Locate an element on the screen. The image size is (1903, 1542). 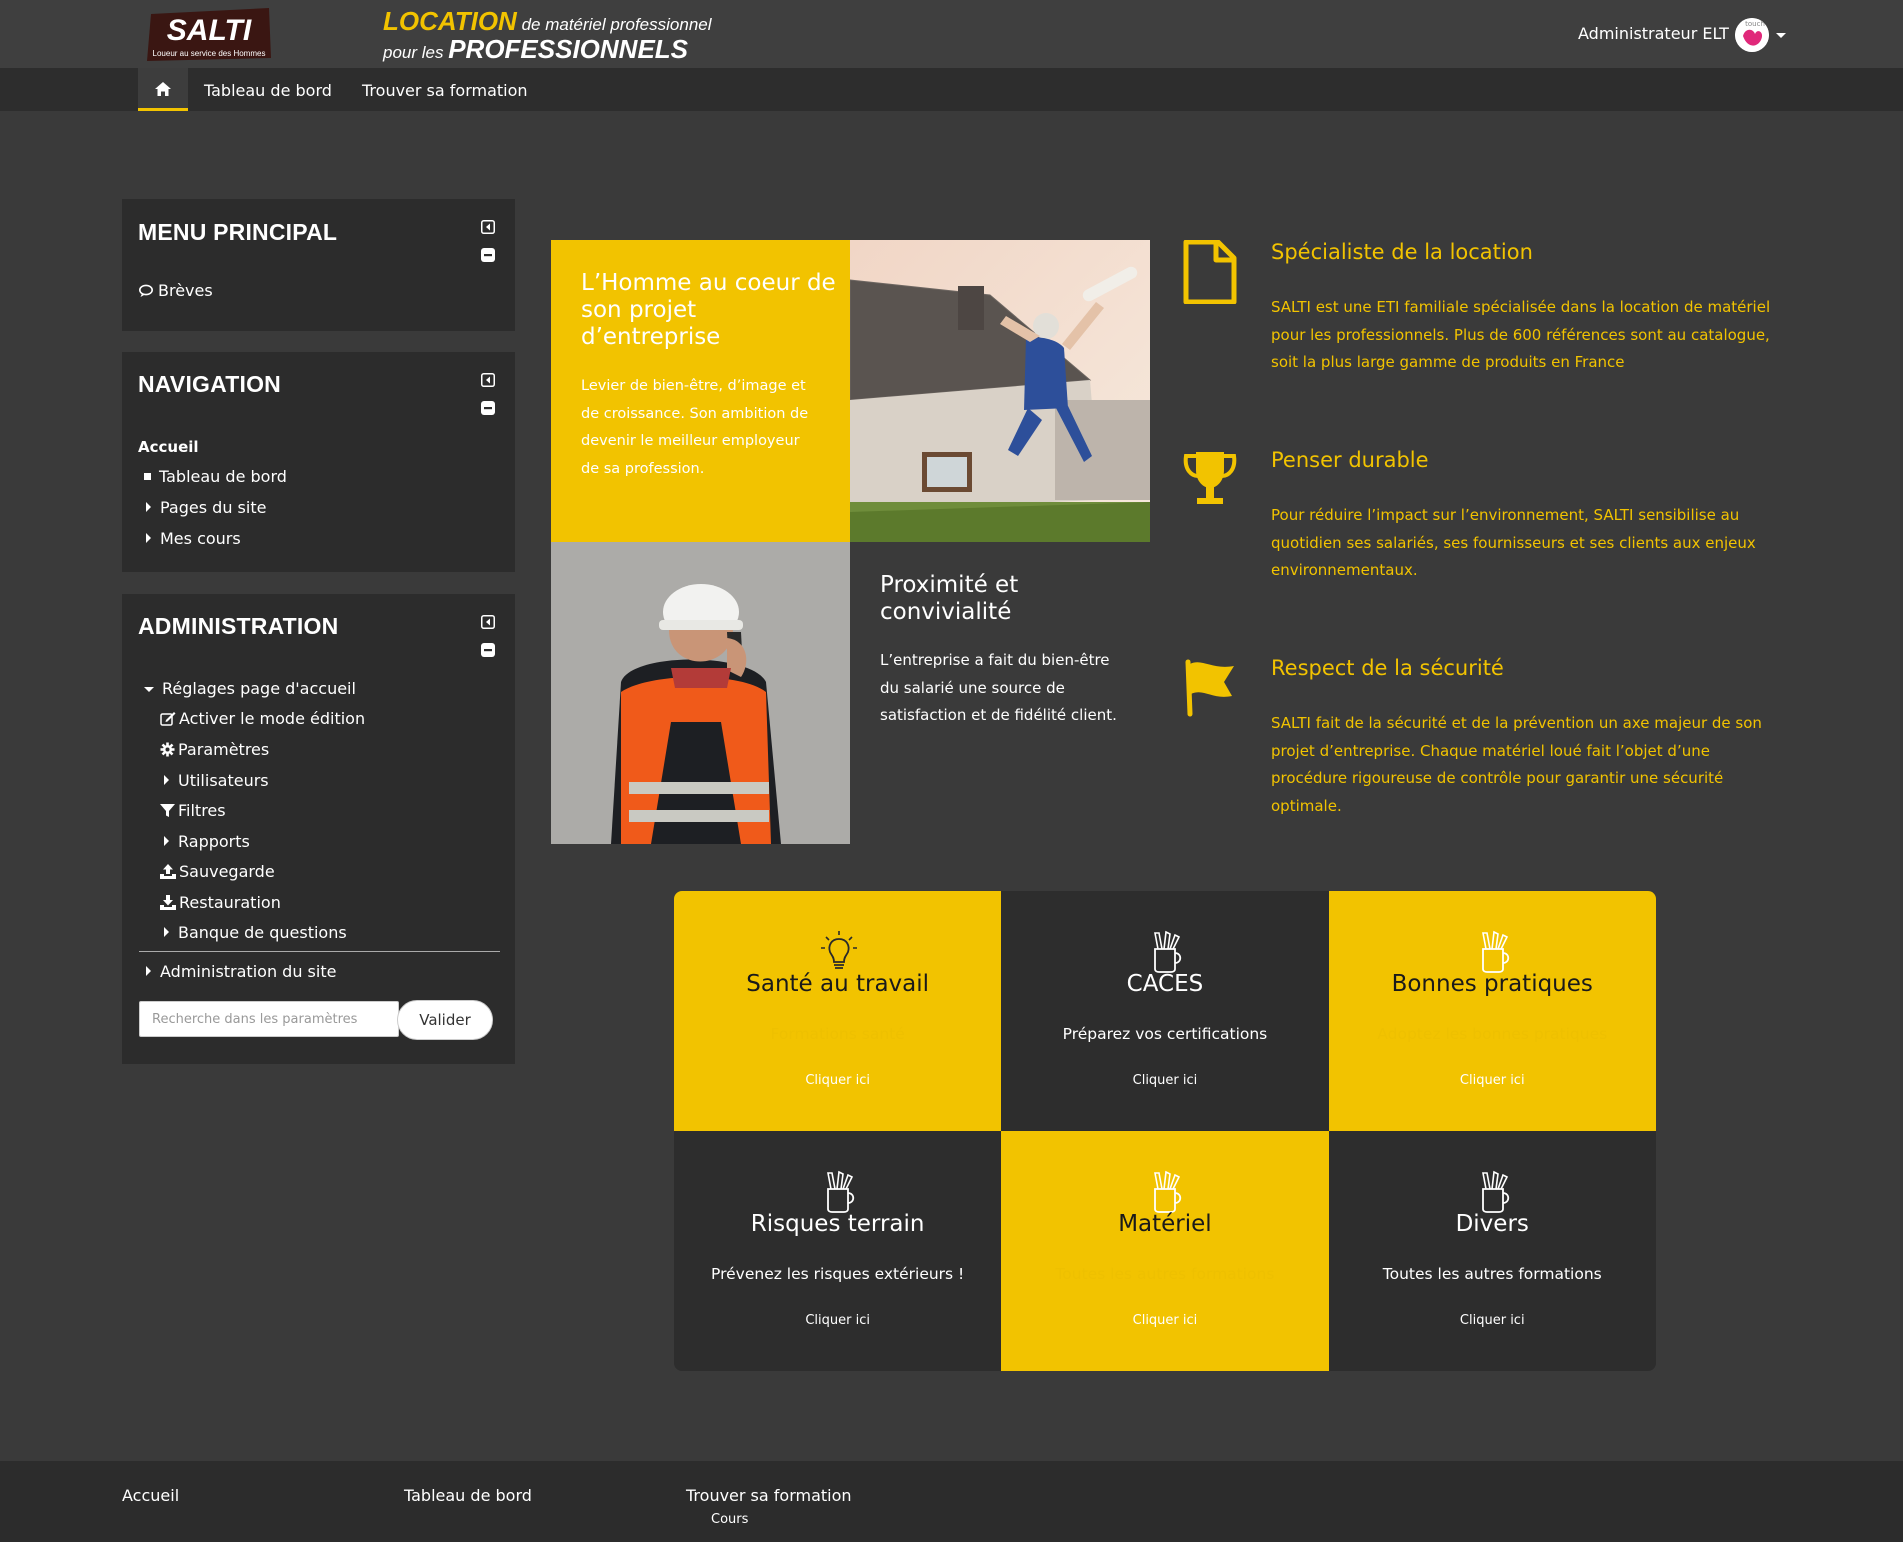
admin-item-edit-mode: Activer le mode édition is located at coordinates (262, 718).